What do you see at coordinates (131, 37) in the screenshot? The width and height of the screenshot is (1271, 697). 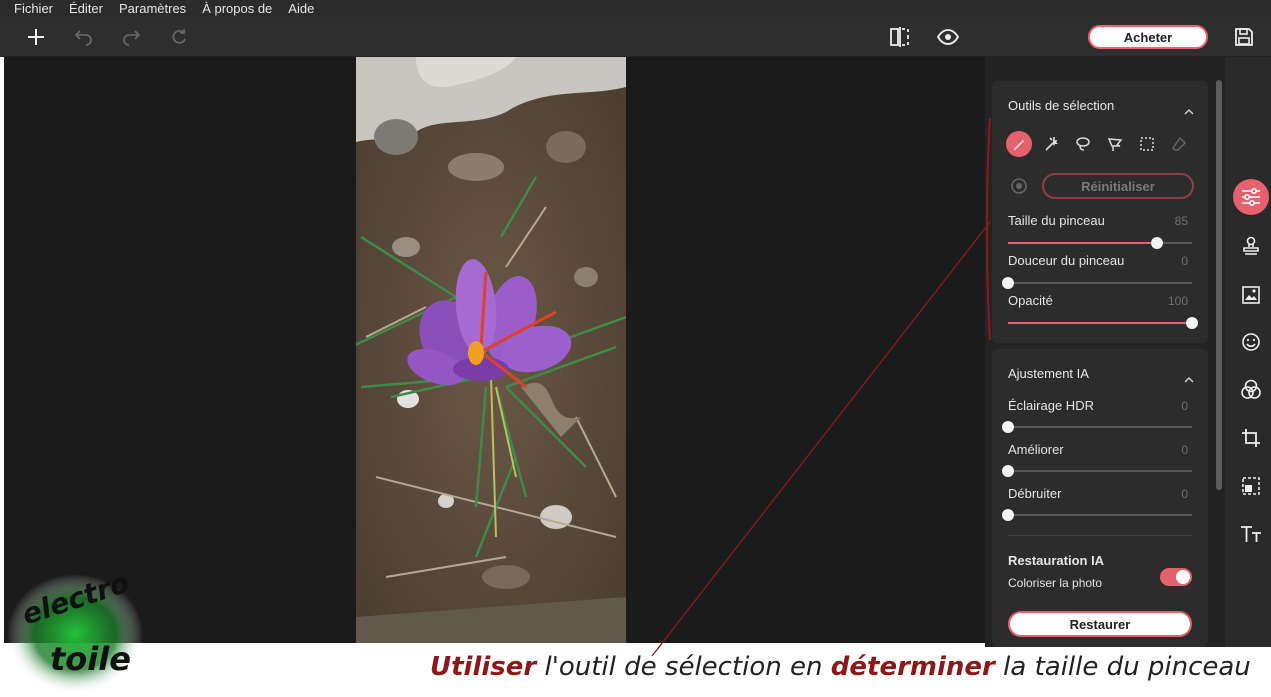 I see `redo-icon` at bounding box center [131, 37].